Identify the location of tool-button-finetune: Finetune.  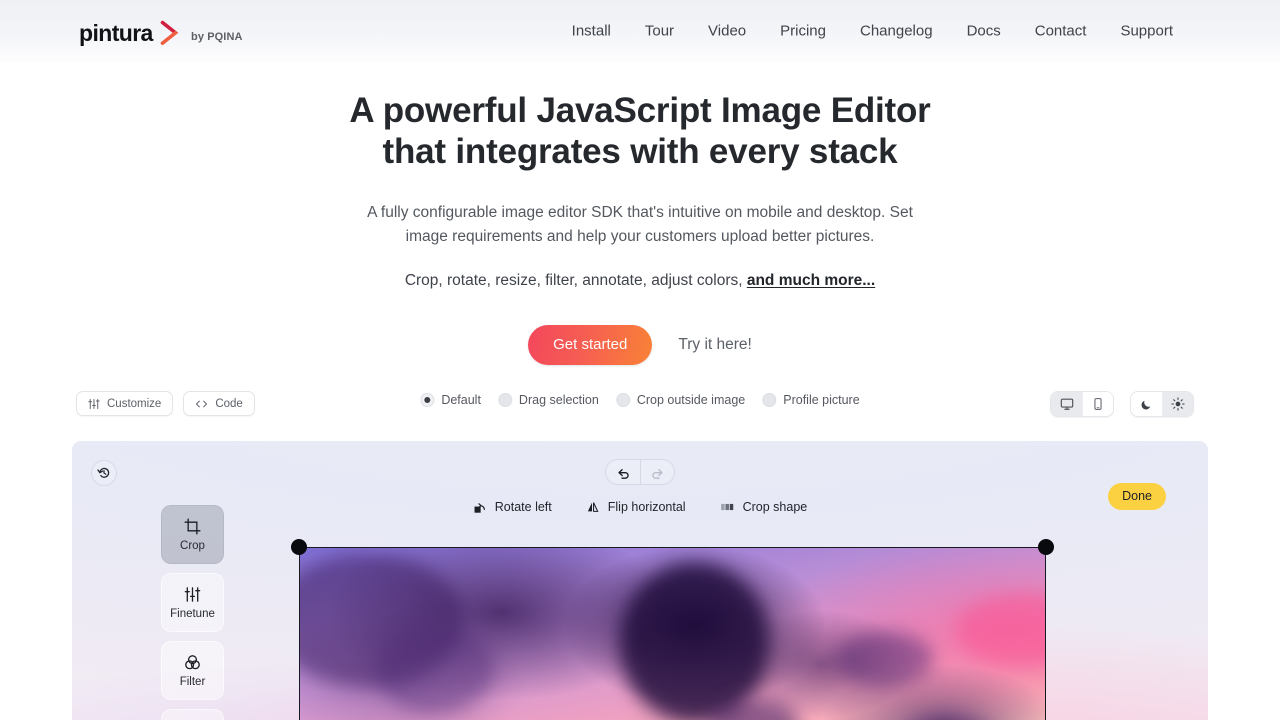
(192, 602).